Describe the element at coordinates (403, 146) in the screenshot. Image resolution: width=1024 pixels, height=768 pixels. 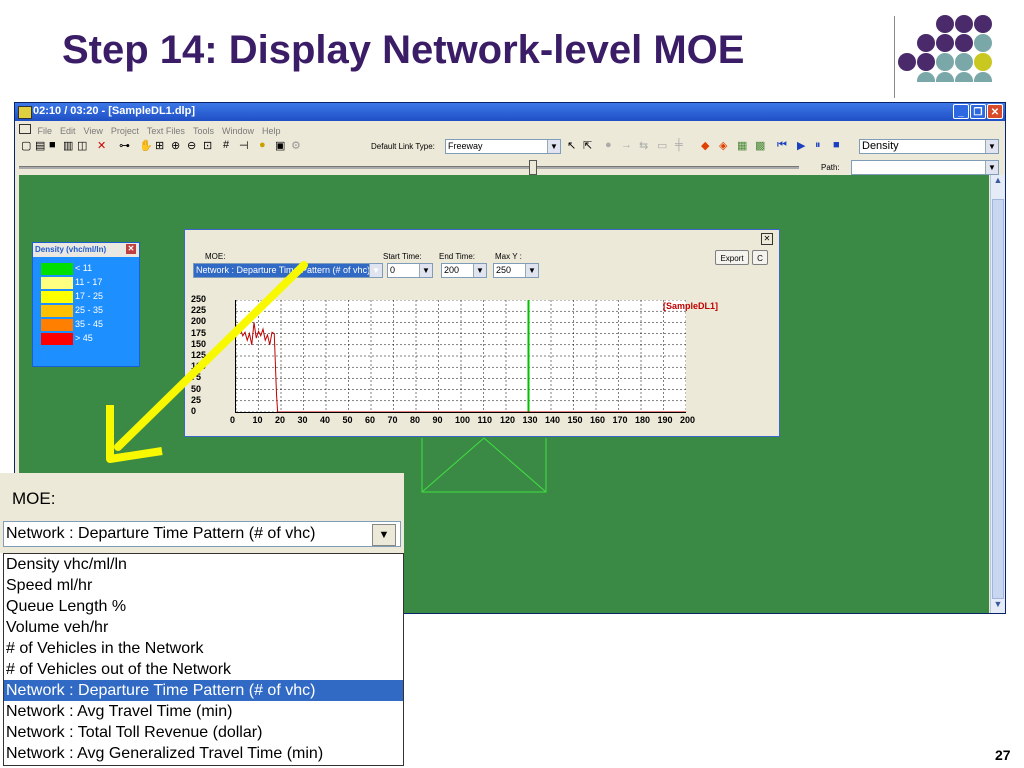
I see `link-type-label: Default Link Type:` at that location.